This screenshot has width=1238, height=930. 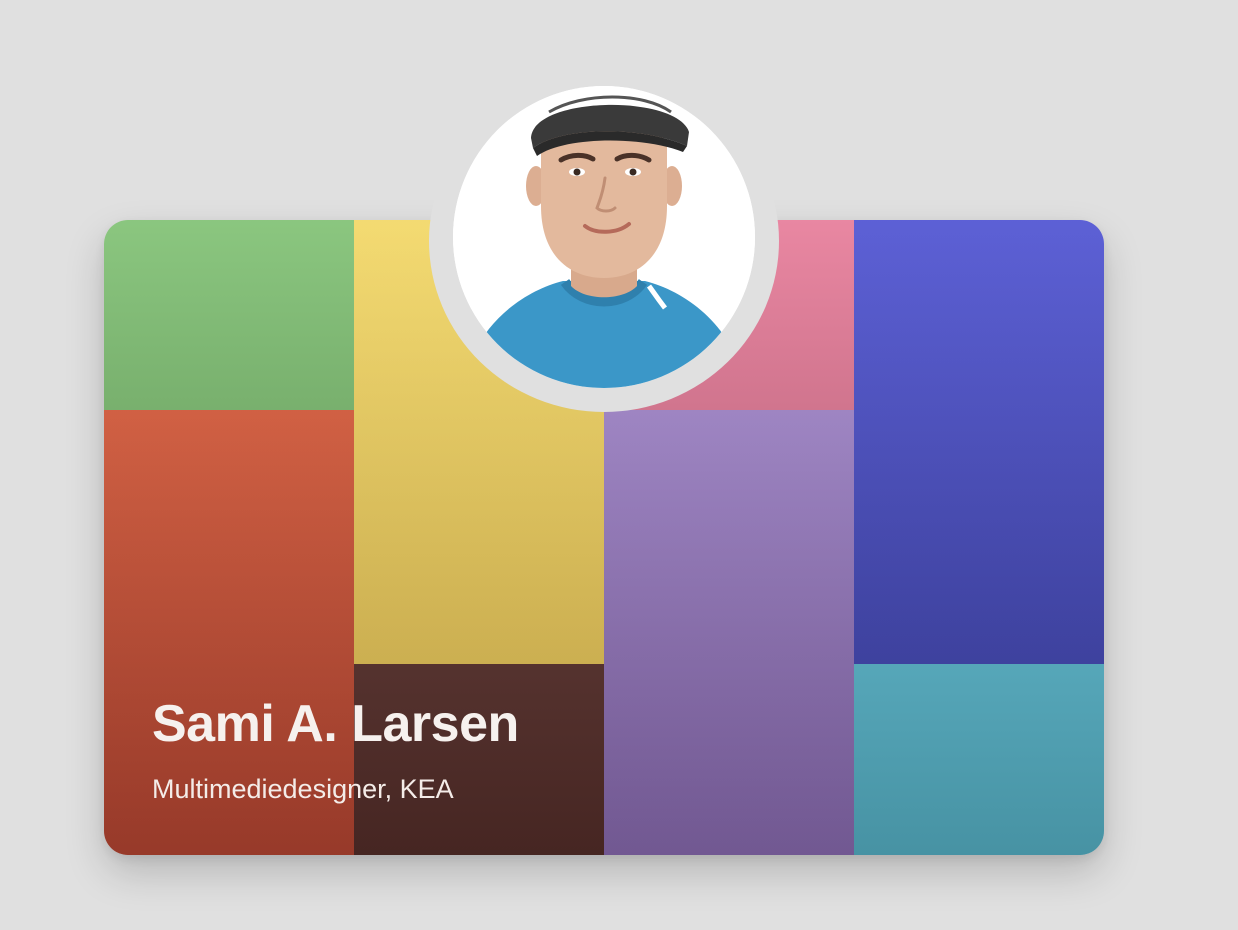 What do you see at coordinates (979, 442) in the screenshot?
I see `color-block-blue` at bounding box center [979, 442].